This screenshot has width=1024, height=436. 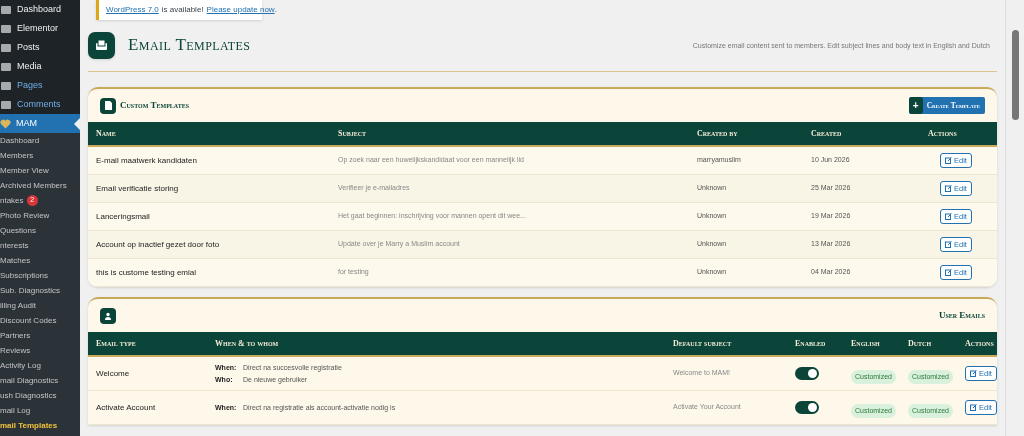 What do you see at coordinates (155, 105) in the screenshot?
I see `card-title: Custom Templates` at bounding box center [155, 105].